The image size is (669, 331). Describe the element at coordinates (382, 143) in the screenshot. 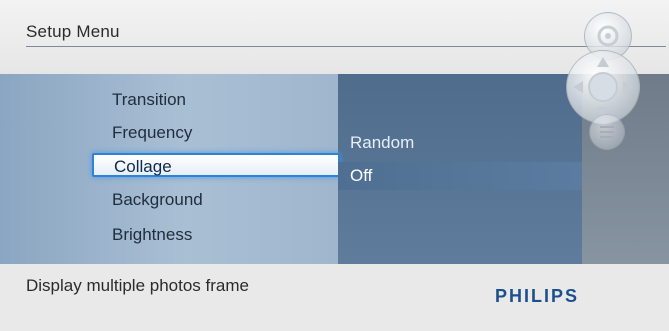

I see `option-random: Random` at that location.